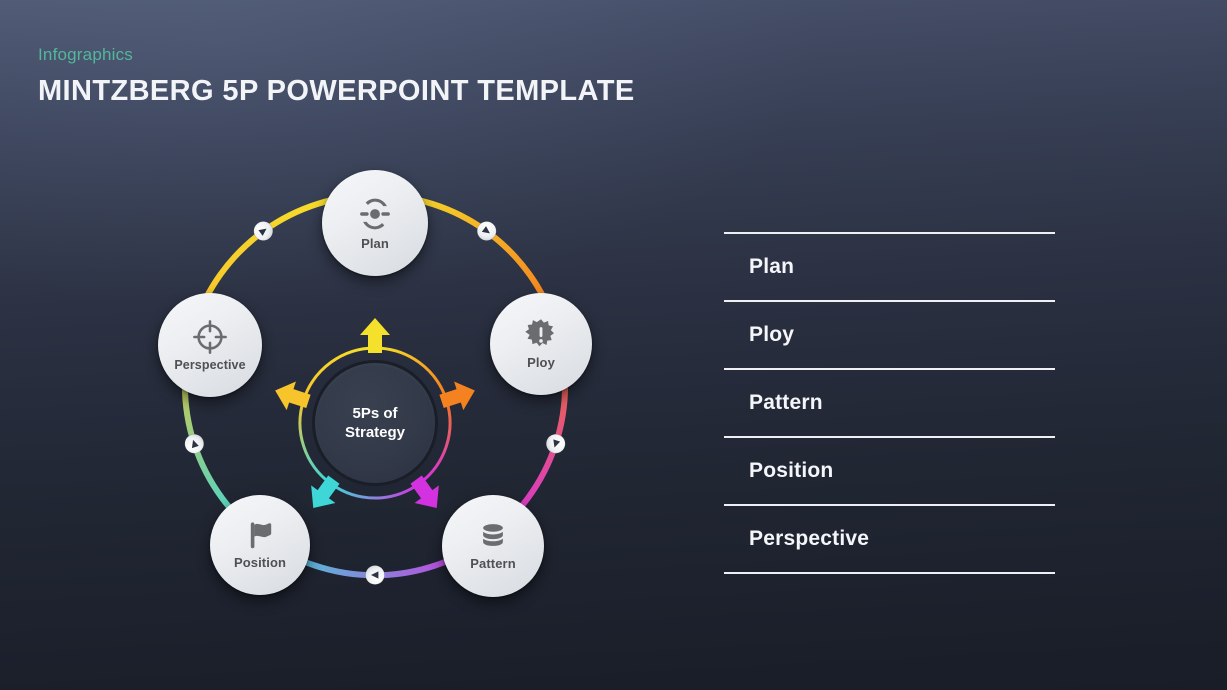 This screenshot has width=1227, height=690. Describe the element at coordinates (889, 539) in the screenshot. I see `list-item: Perspective` at that location.